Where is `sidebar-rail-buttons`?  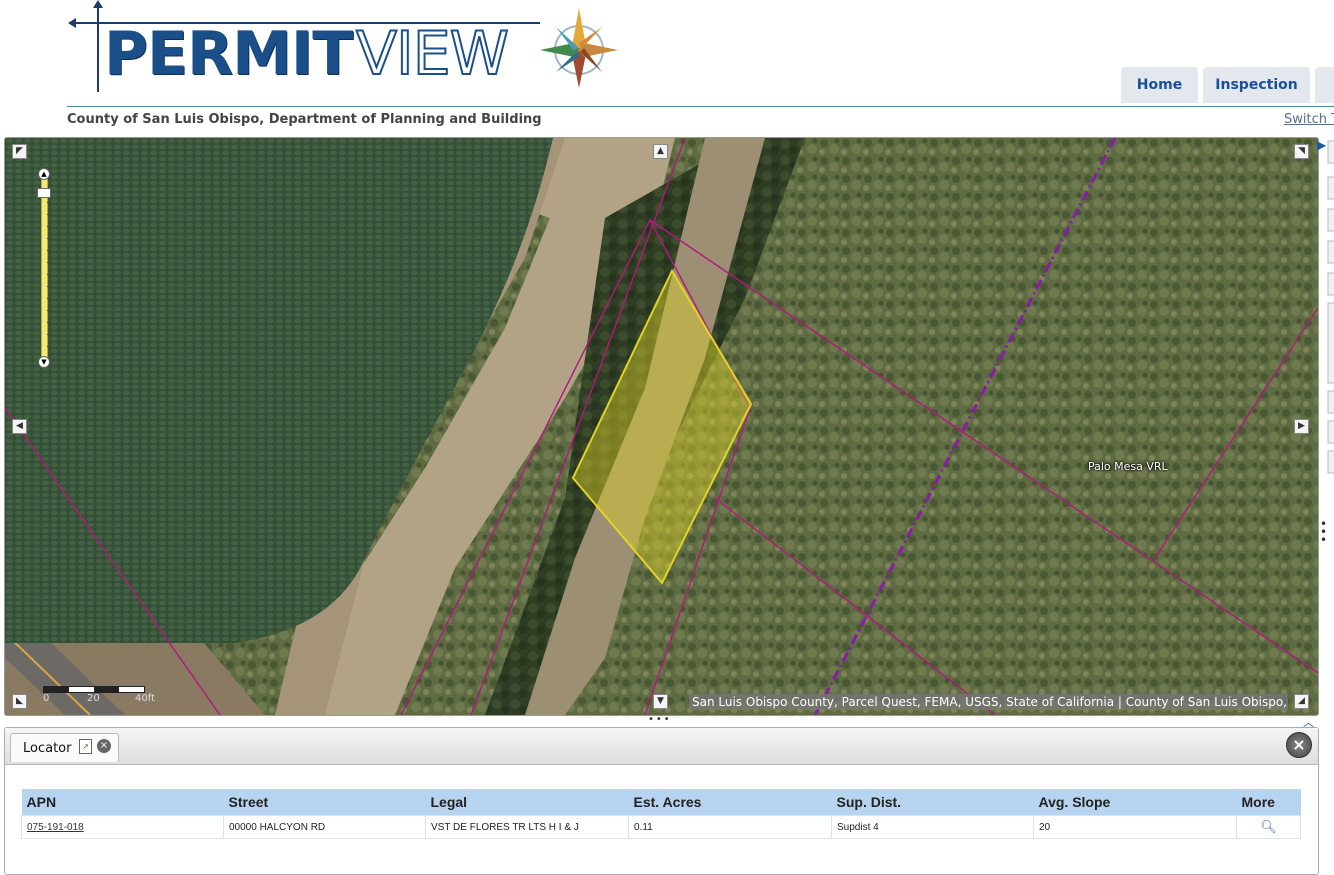
sidebar-rail-buttons is located at coordinates (1330, 307).